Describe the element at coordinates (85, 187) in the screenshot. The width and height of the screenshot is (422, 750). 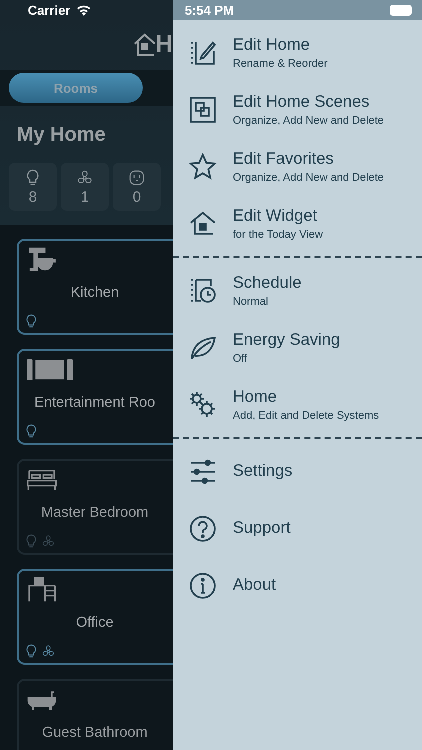
I see `device-count-tile: 1` at that location.